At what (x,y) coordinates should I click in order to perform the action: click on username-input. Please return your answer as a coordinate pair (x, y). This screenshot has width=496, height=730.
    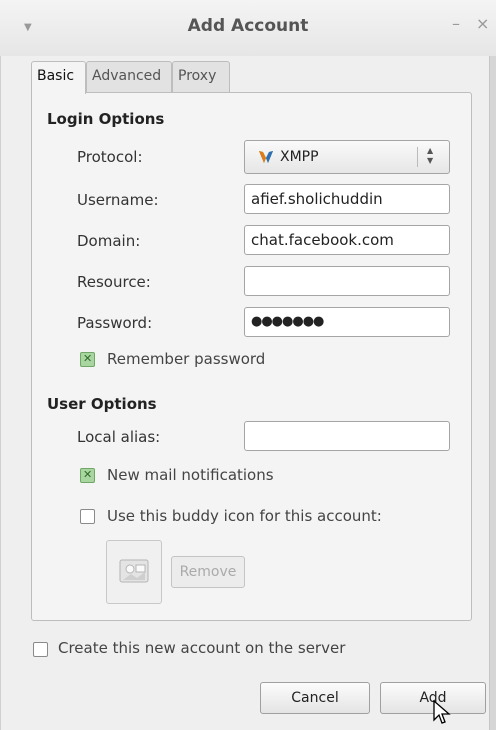
    Looking at the image, I should click on (347, 199).